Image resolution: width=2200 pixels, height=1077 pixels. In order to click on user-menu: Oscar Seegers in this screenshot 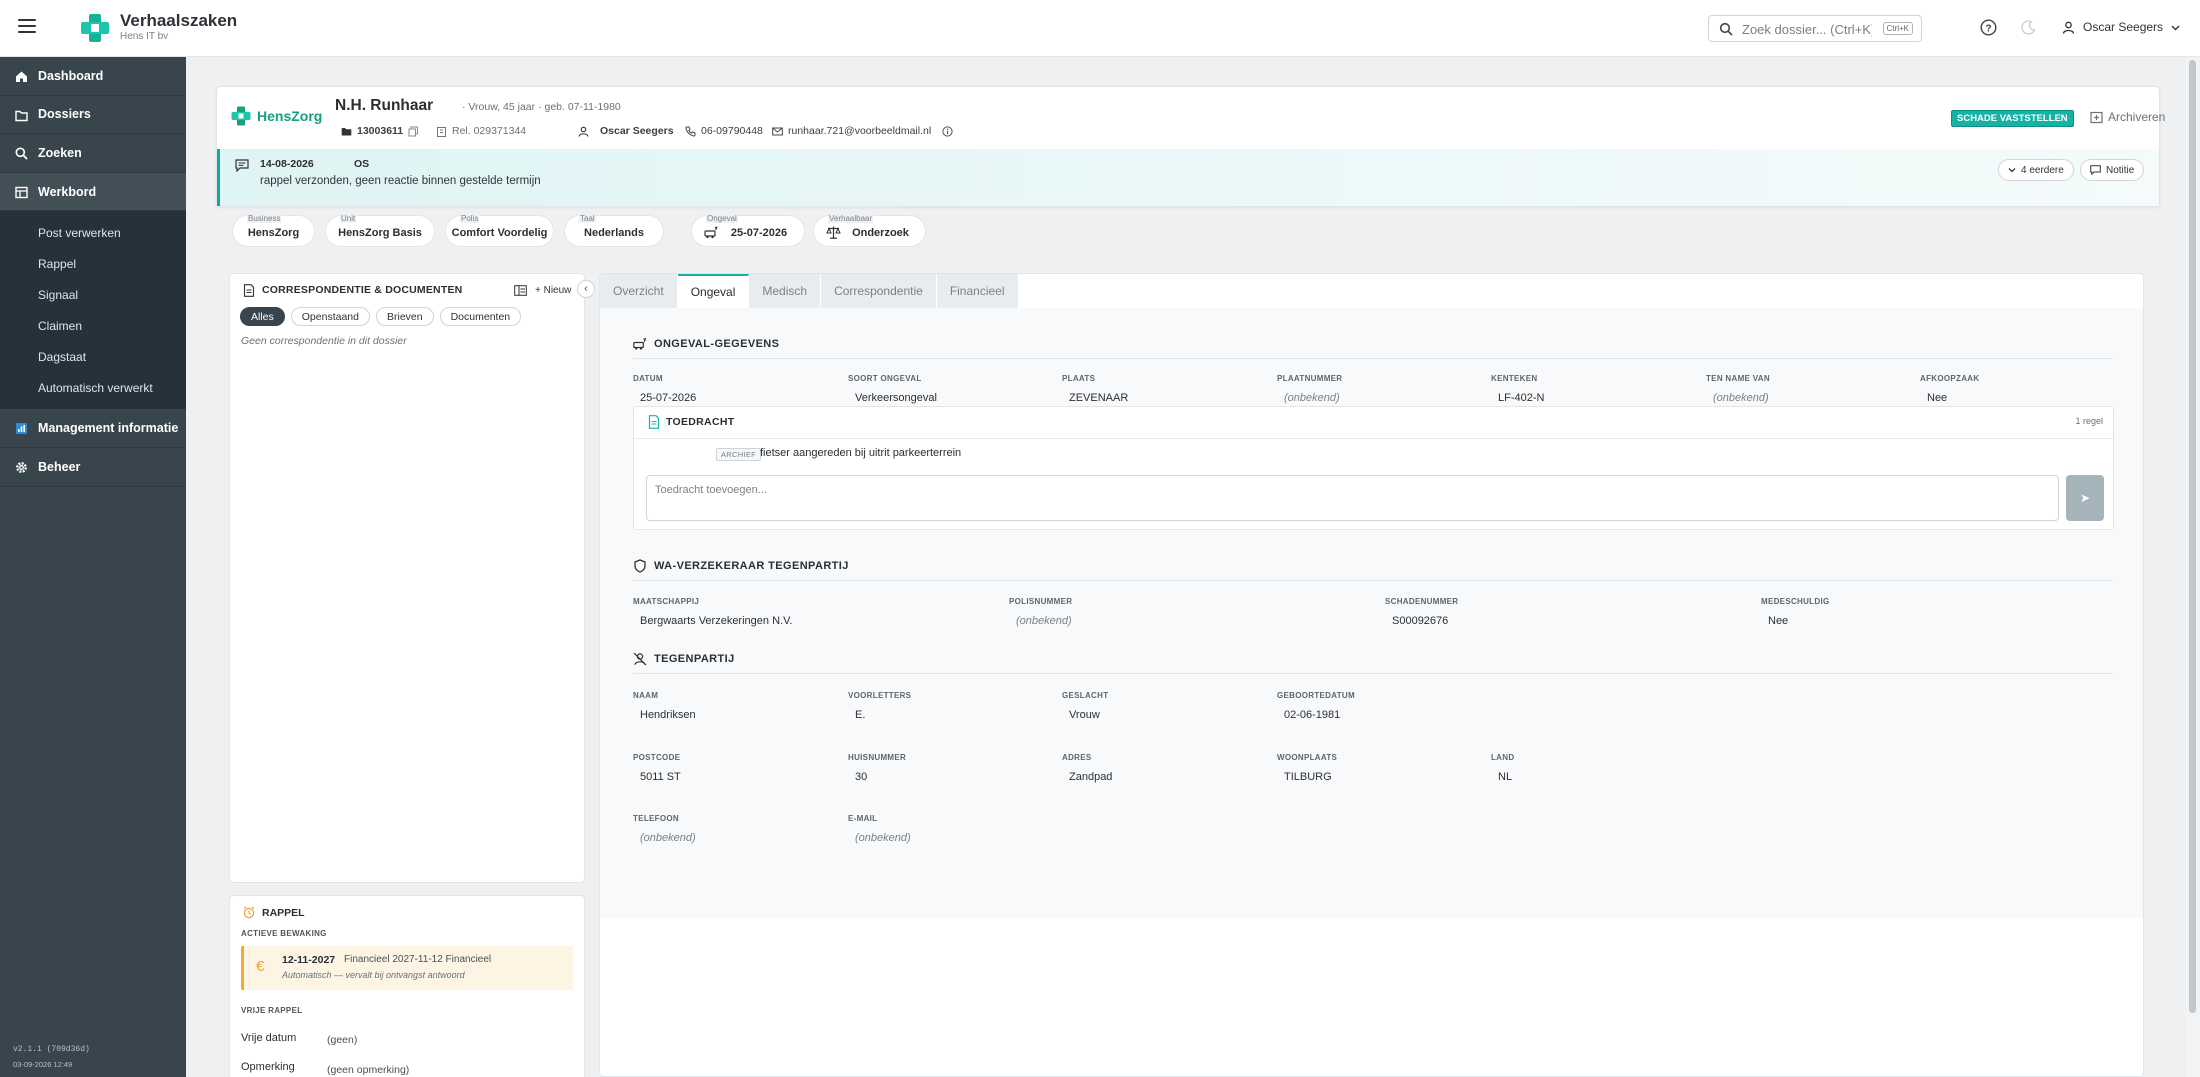, I will do `click(2121, 27)`.